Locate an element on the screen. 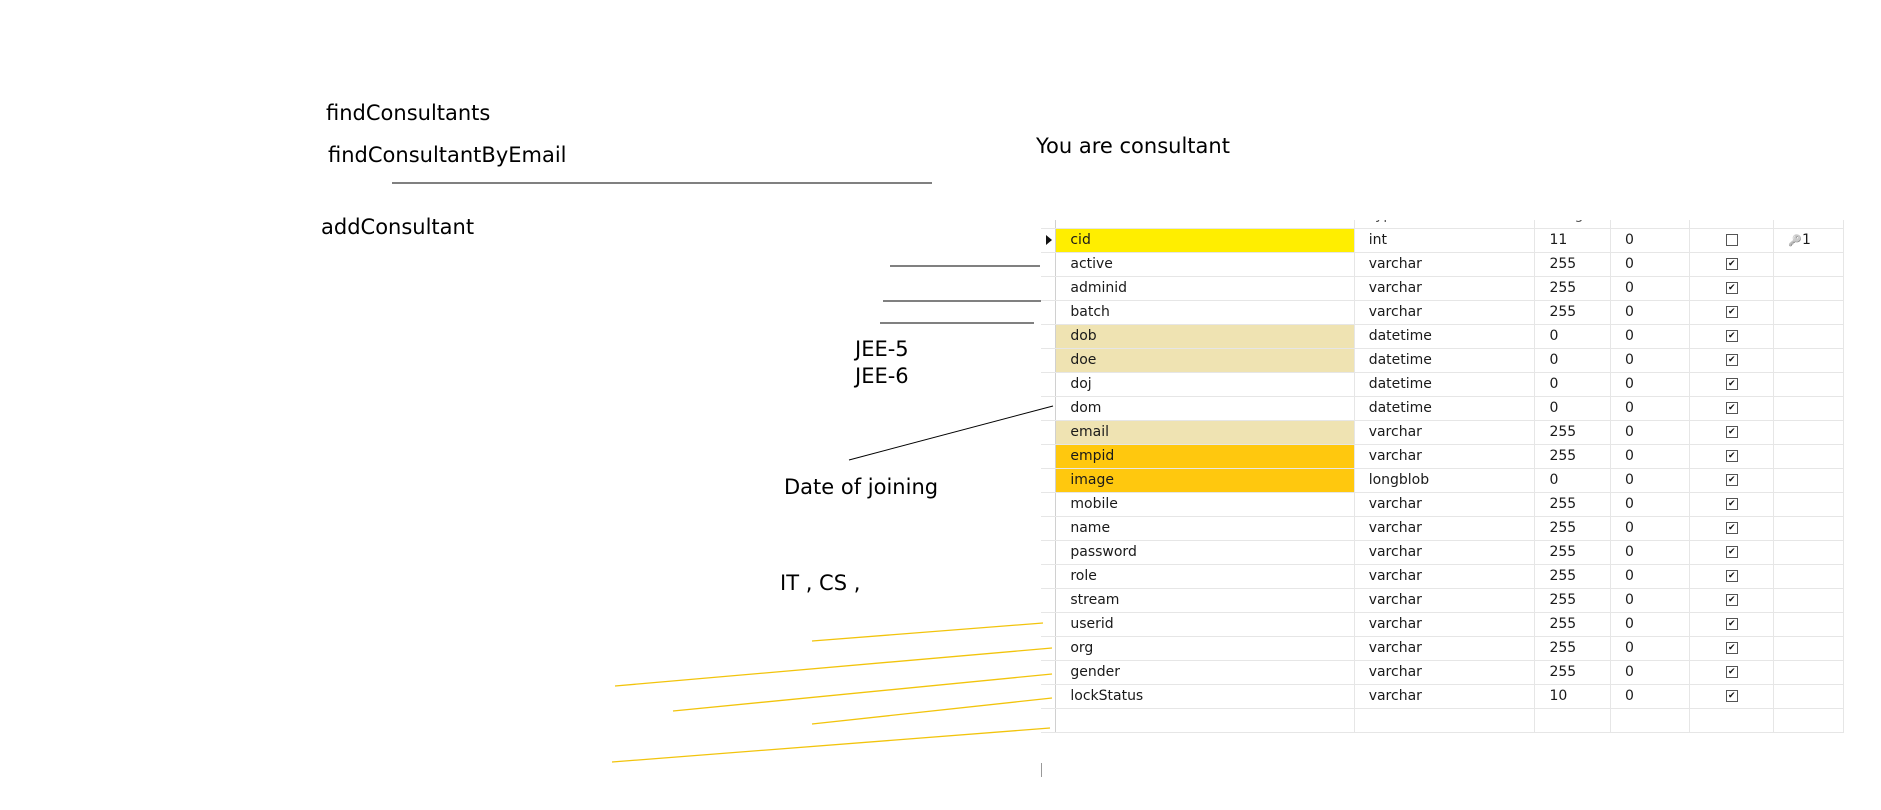 This screenshot has height=810, width=1881. field-type-cell: int is located at coordinates (1445, 240).